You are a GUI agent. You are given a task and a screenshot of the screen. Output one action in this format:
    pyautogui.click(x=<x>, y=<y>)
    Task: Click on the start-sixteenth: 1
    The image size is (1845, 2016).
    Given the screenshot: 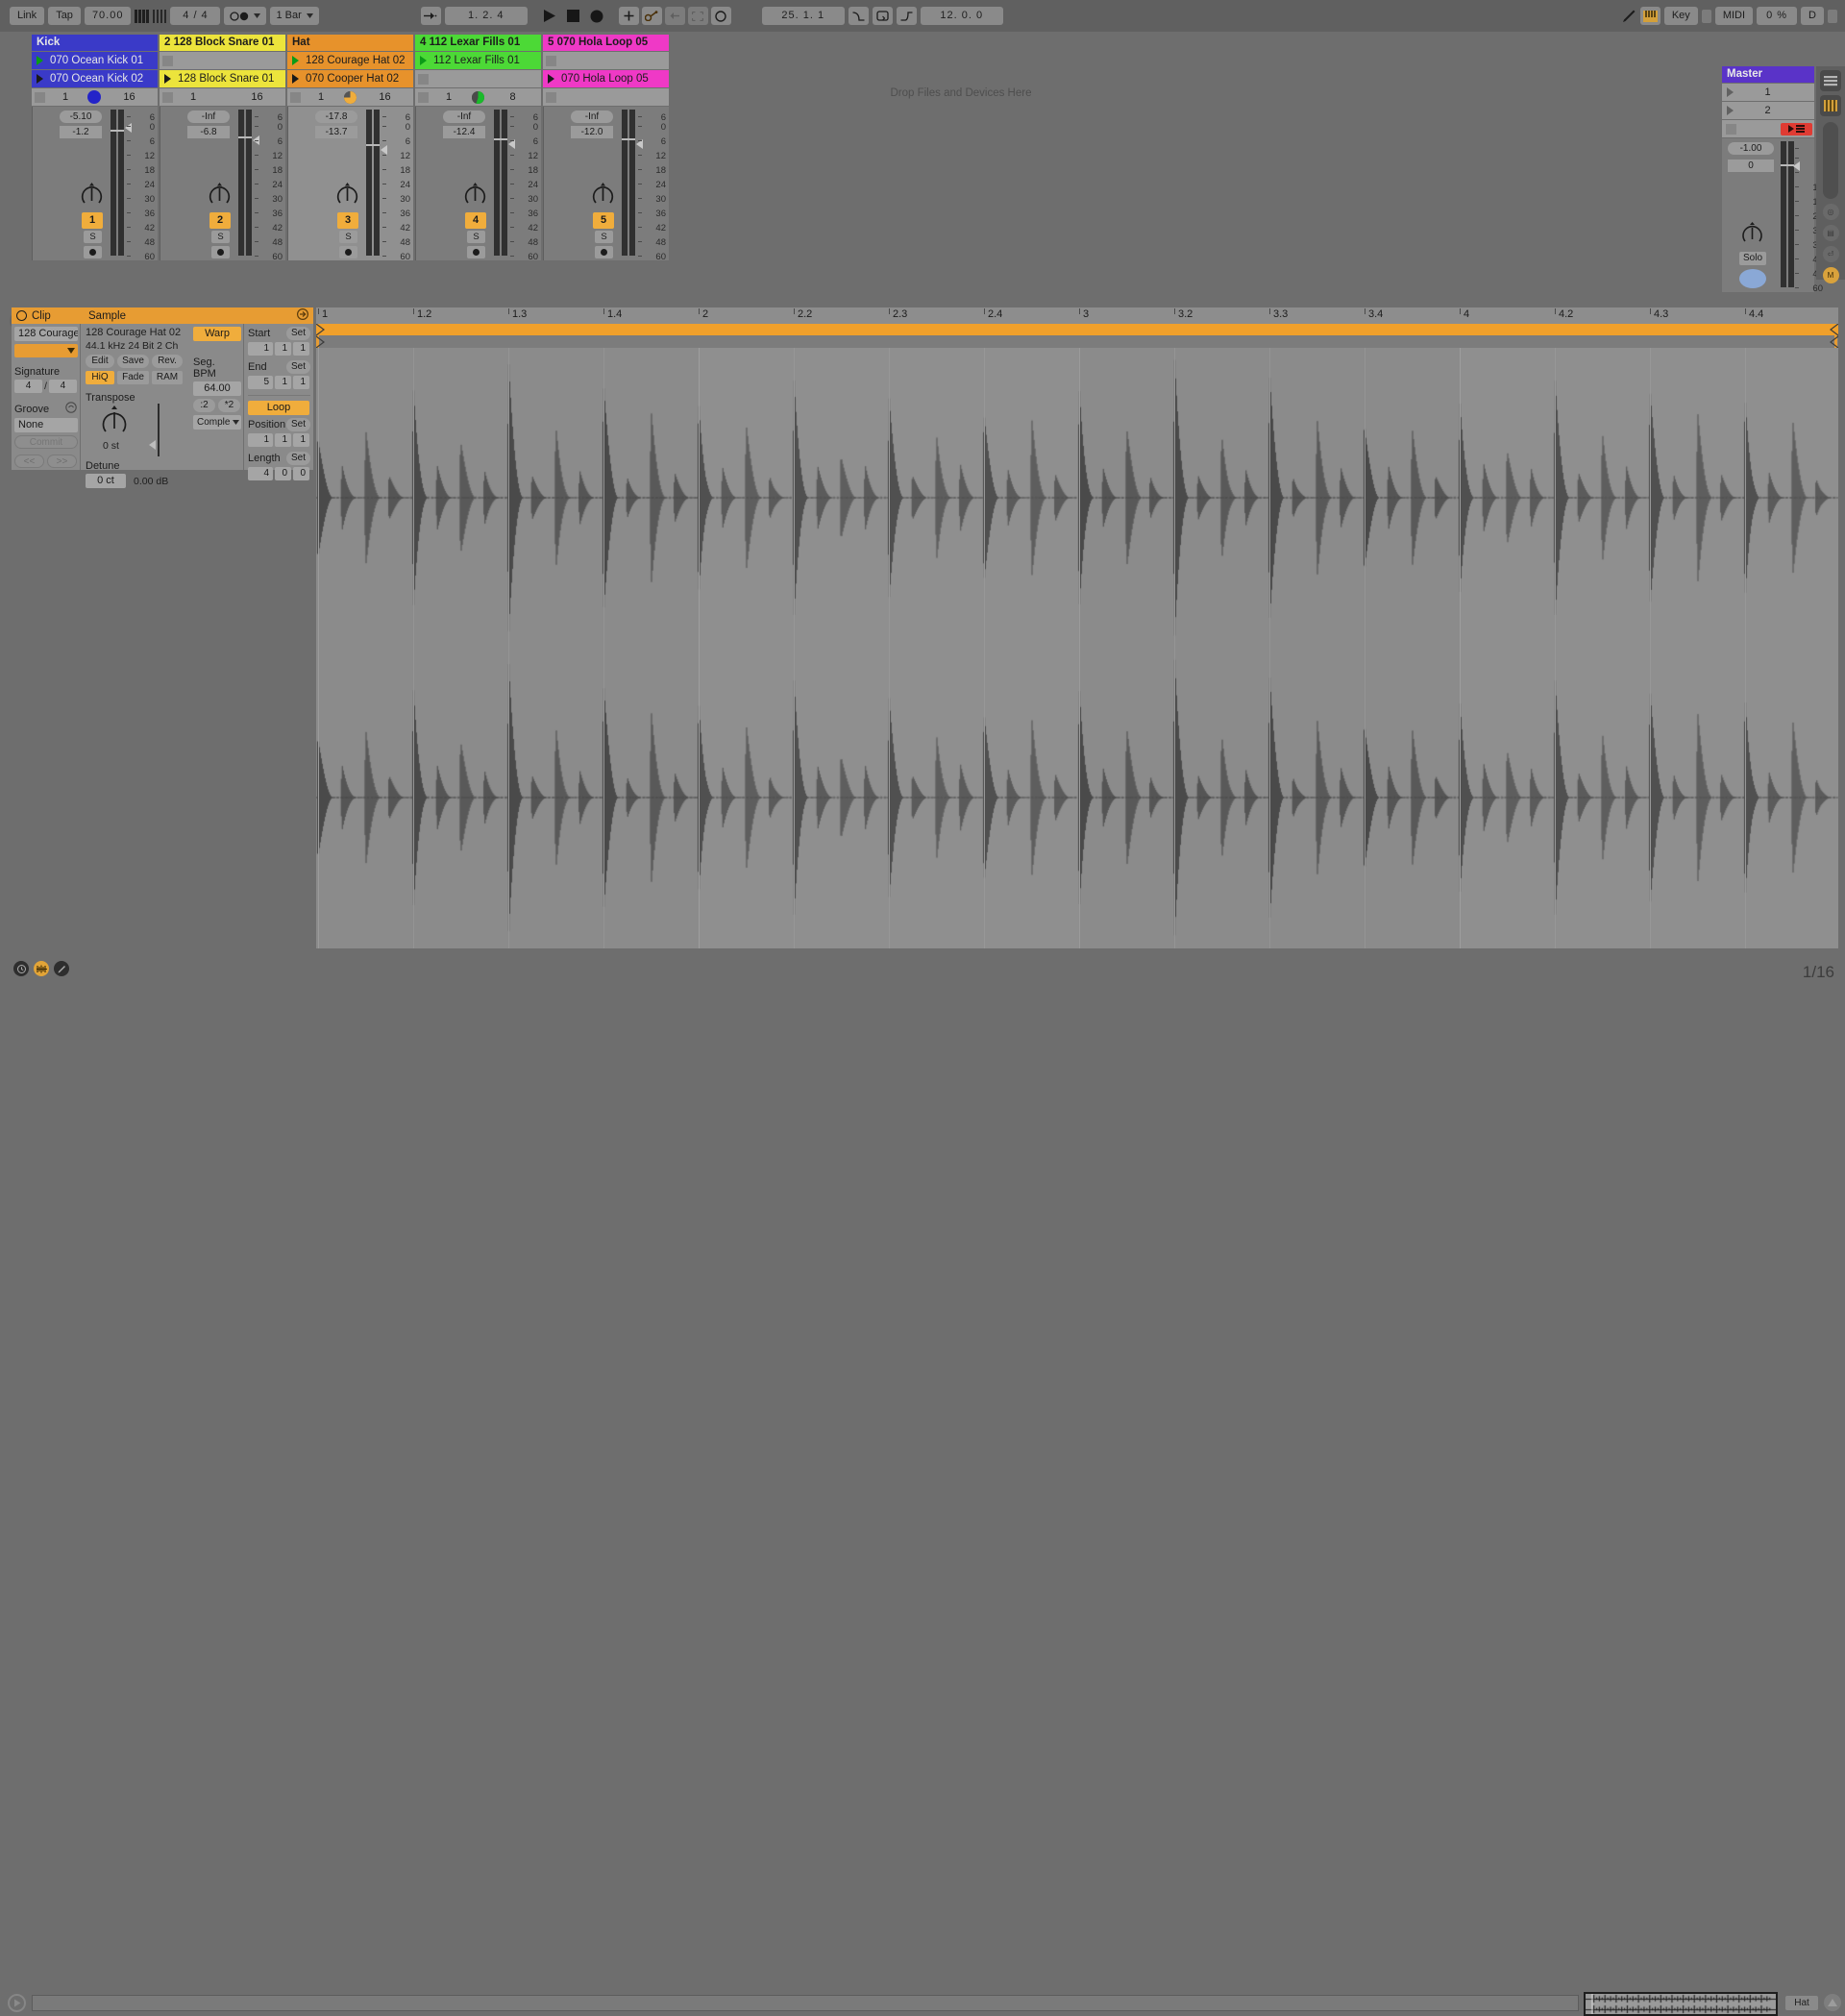 What is the action you would take?
    pyautogui.click(x=301, y=349)
    